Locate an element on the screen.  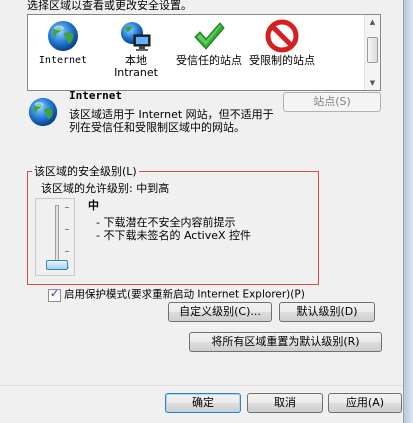
zone-trusted-sites: 受信任的站点 is located at coordinates (209, 43).